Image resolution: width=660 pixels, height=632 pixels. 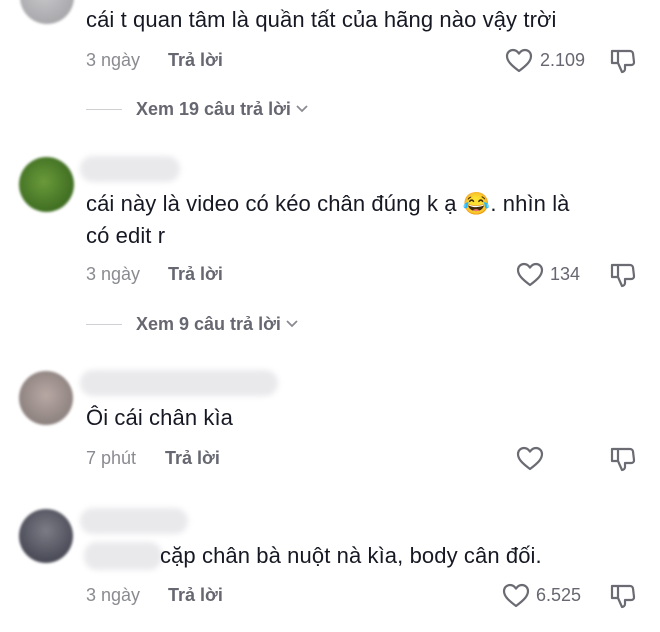 I want to click on view-replies-button: Xem 19 câu trả lời, so click(x=197, y=109).